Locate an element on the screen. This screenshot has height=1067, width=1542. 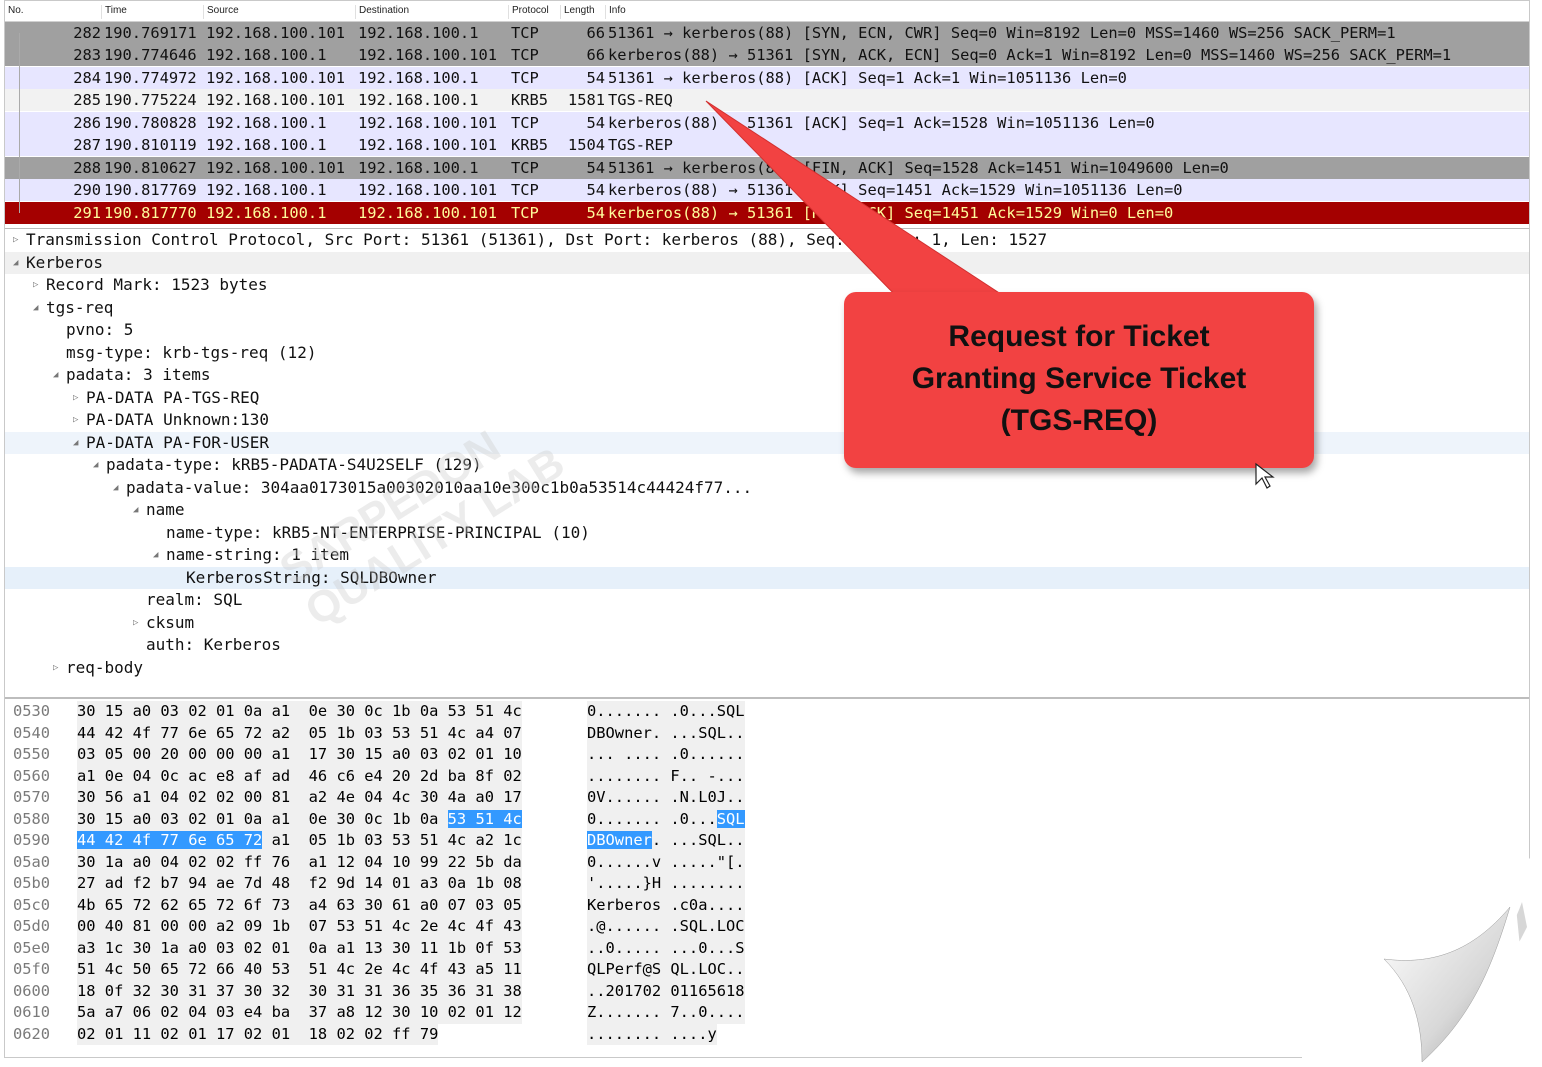
detail-row: ▷ cksum is located at coordinates (767, 622).